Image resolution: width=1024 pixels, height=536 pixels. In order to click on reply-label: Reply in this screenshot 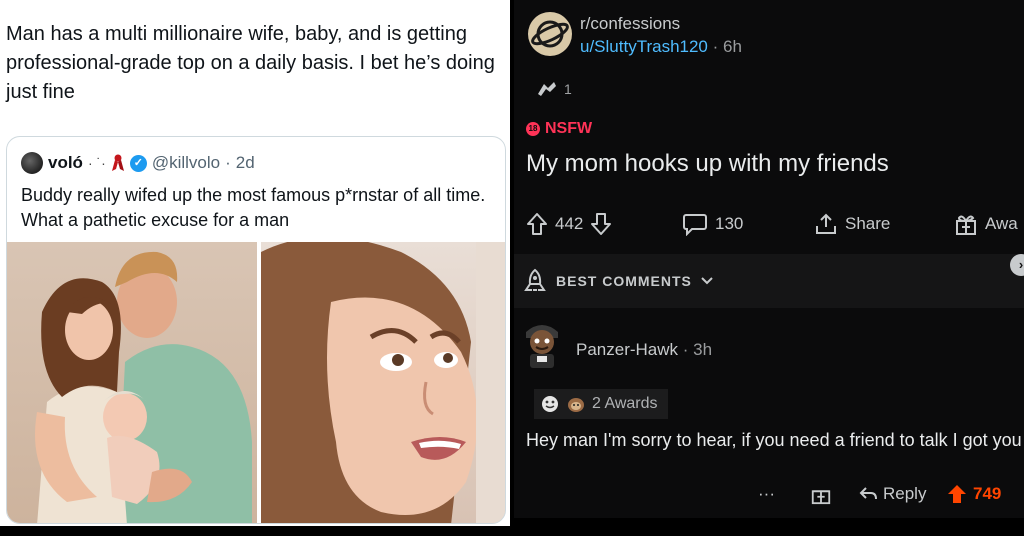, I will do `click(905, 493)`.